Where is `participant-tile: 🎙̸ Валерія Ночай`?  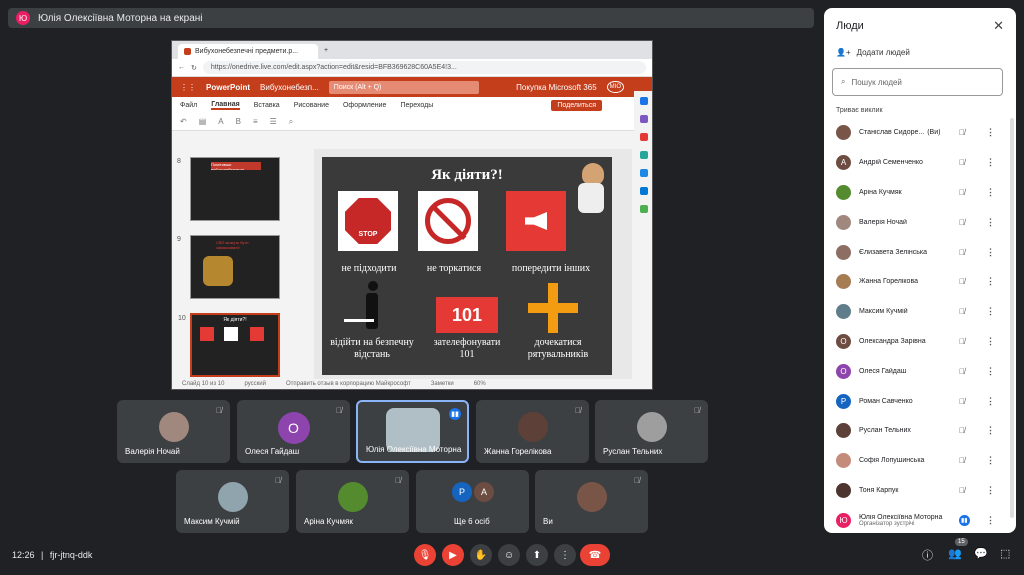
participant-tile: 🎙̸ Валерія Ночай is located at coordinates (173, 431).